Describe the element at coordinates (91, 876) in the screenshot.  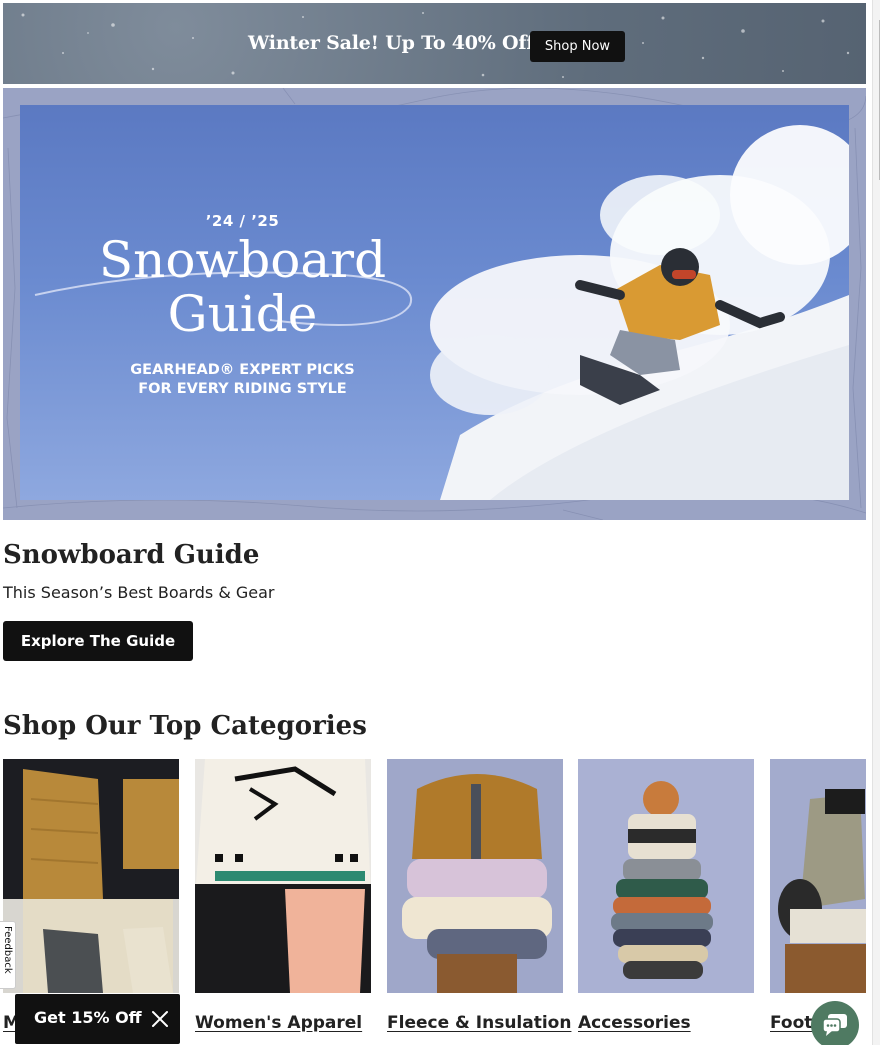
I see `category-image-mens` at that location.